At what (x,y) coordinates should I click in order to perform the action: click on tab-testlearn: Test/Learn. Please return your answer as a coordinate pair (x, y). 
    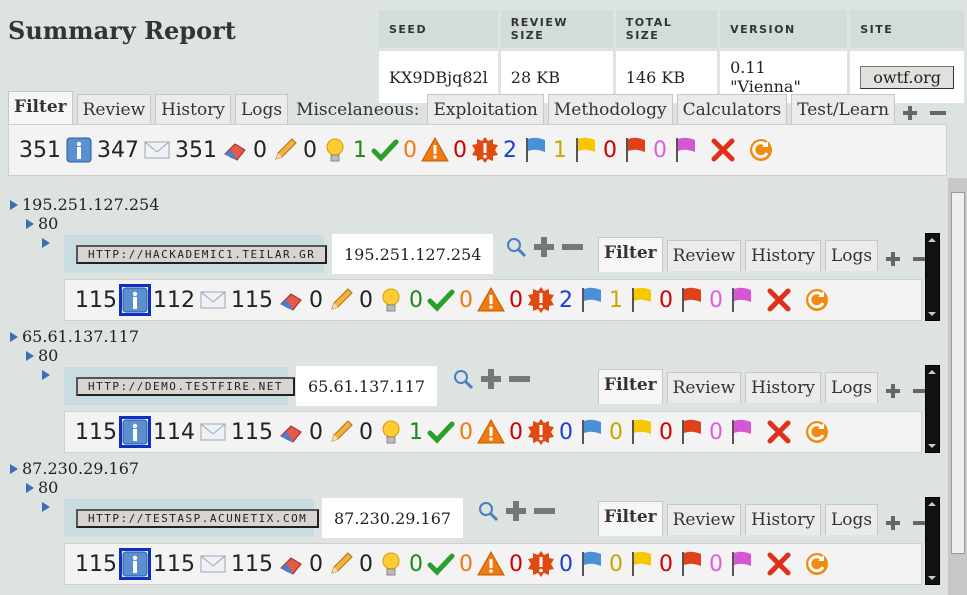
    Looking at the image, I should click on (843, 109).